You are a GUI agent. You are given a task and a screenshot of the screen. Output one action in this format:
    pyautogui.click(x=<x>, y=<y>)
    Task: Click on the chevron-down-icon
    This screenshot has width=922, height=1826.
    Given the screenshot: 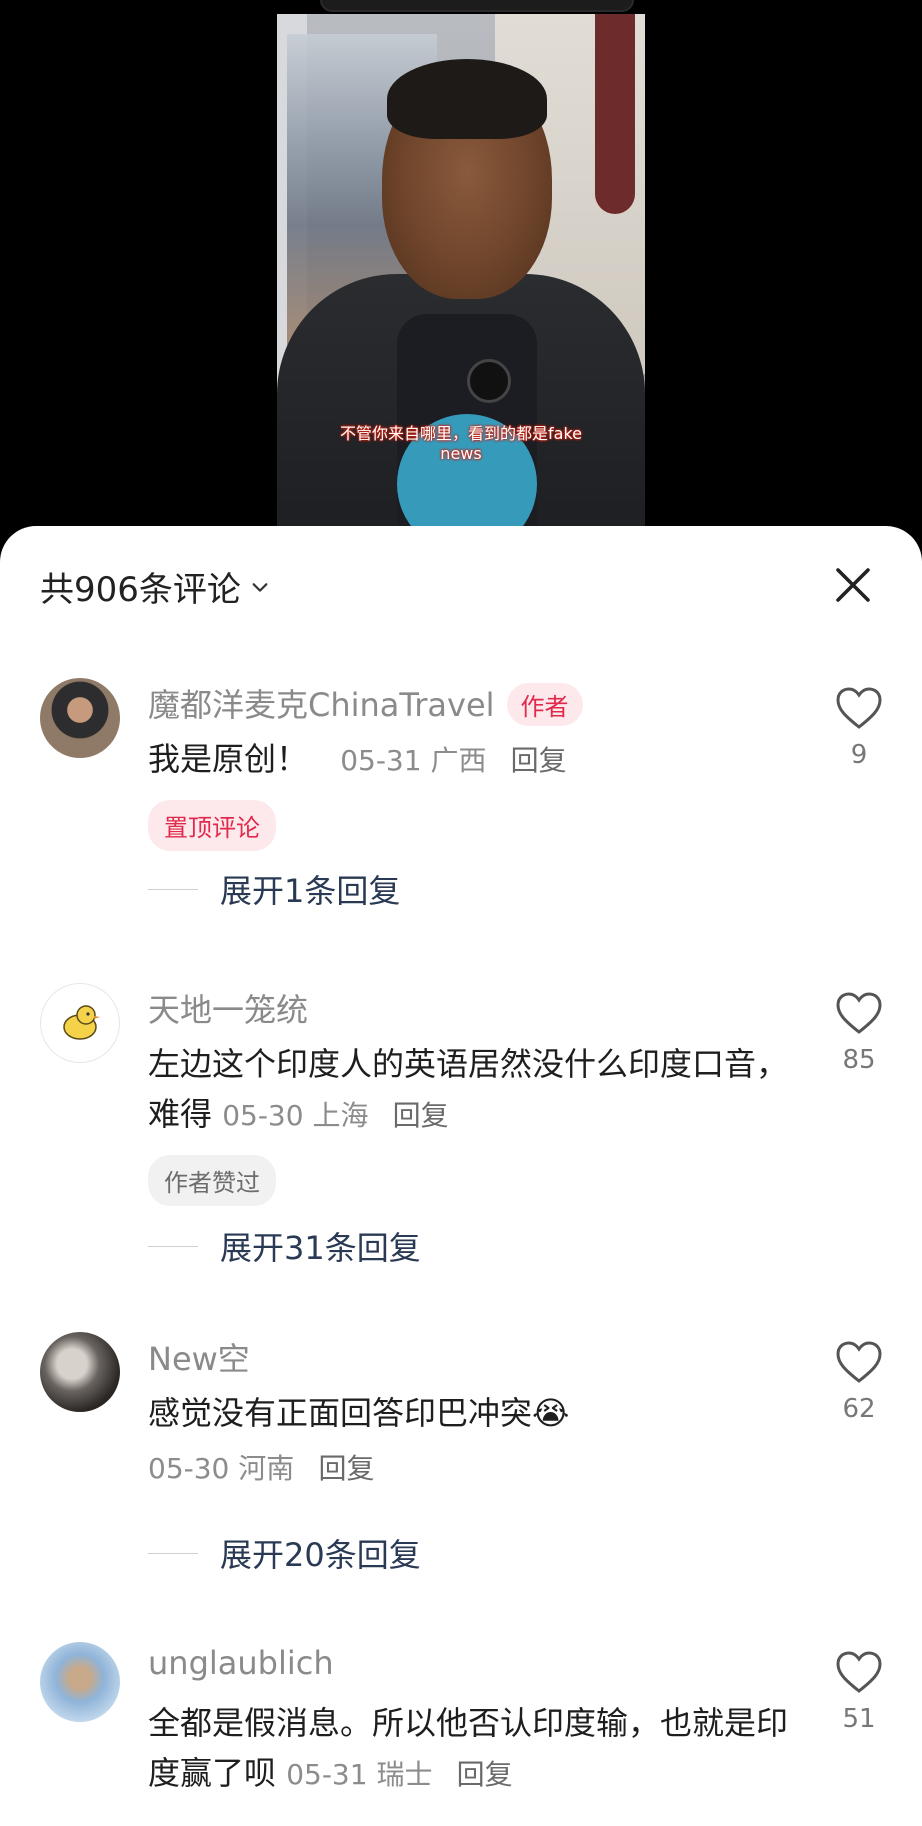 What is the action you would take?
    pyautogui.click(x=260, y=587)
    